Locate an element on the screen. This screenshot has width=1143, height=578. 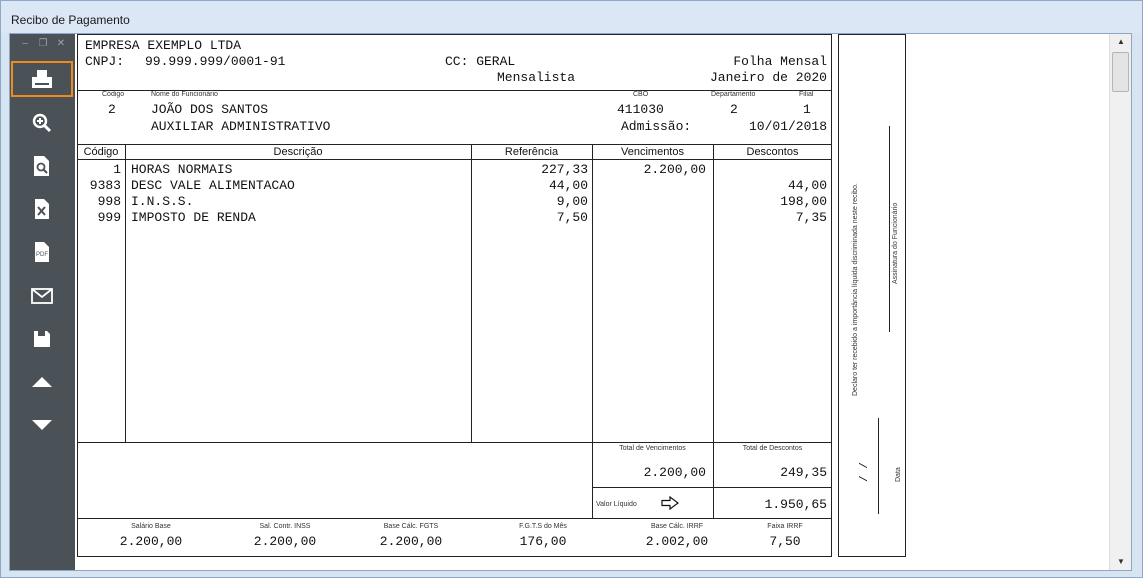
base-label: Base Cálc. IRRF is located at coordinates (677, 526).